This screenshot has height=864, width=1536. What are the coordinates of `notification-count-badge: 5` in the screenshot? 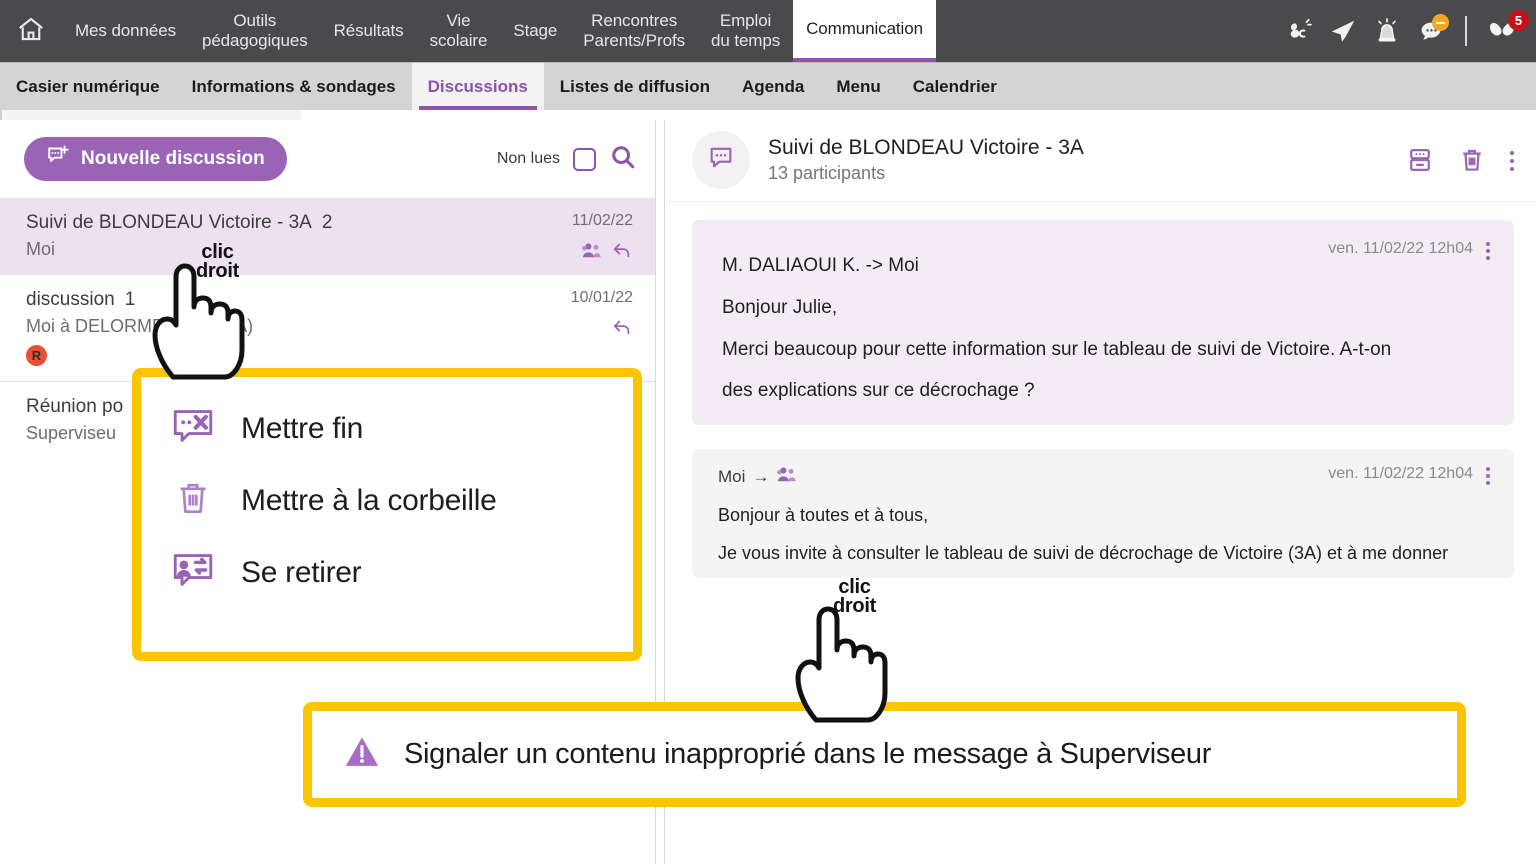 It's located at (1518, 20).